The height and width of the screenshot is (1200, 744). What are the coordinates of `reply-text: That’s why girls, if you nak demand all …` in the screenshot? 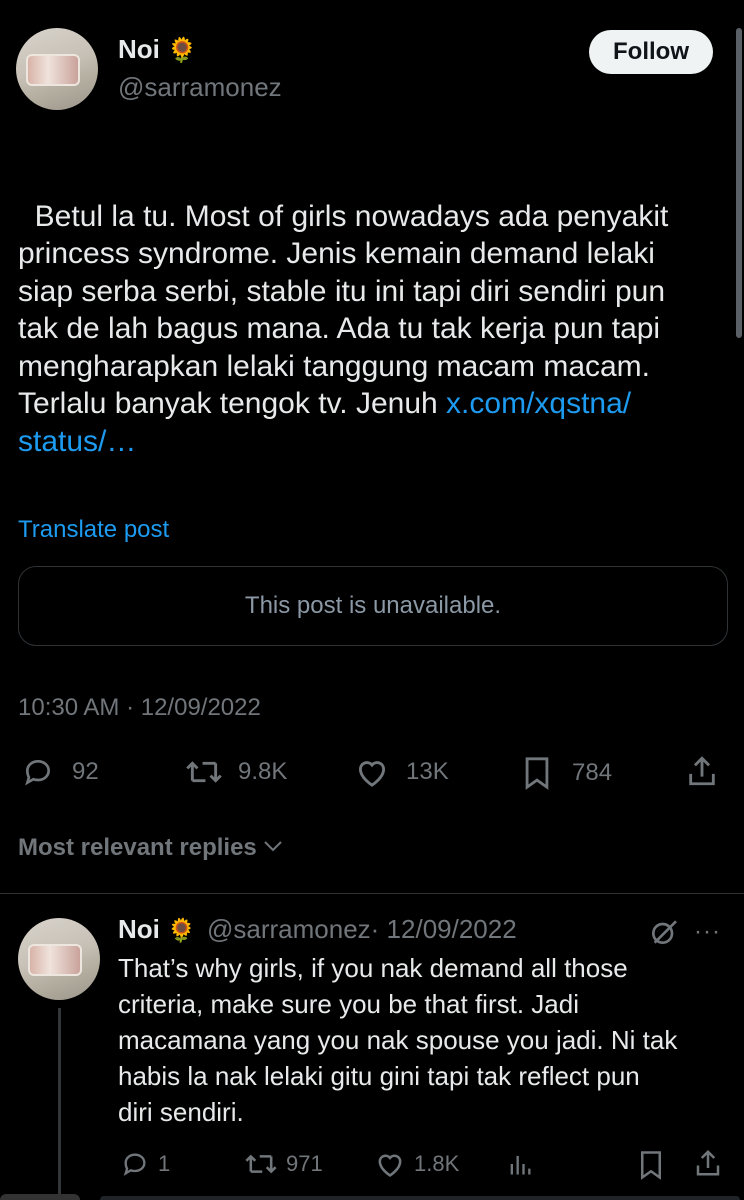 It's located at (398, 1040).